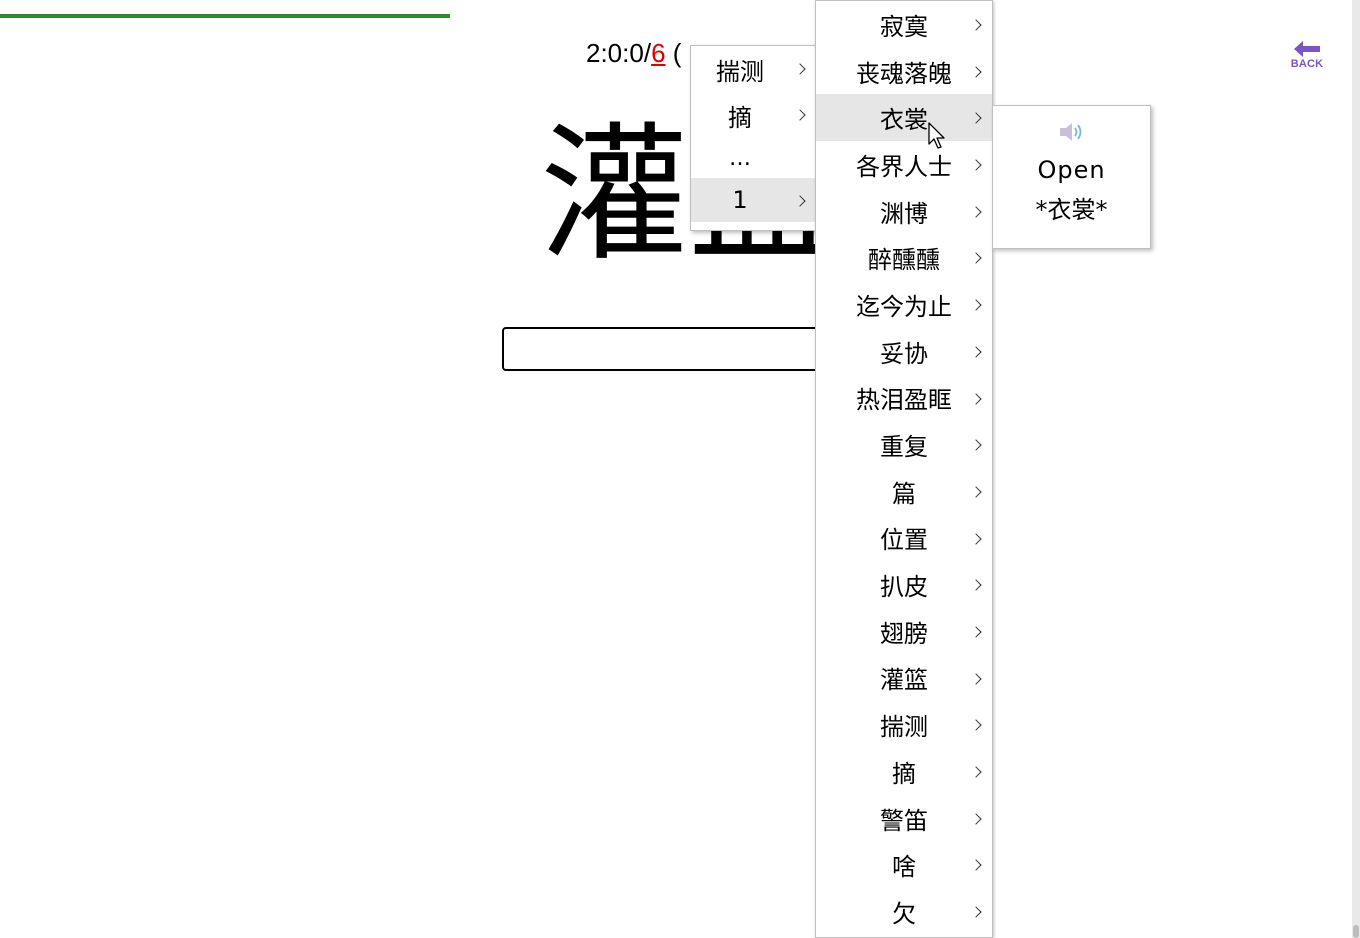  I want to click on word-menu-label: 妥协, so click(904, 353).